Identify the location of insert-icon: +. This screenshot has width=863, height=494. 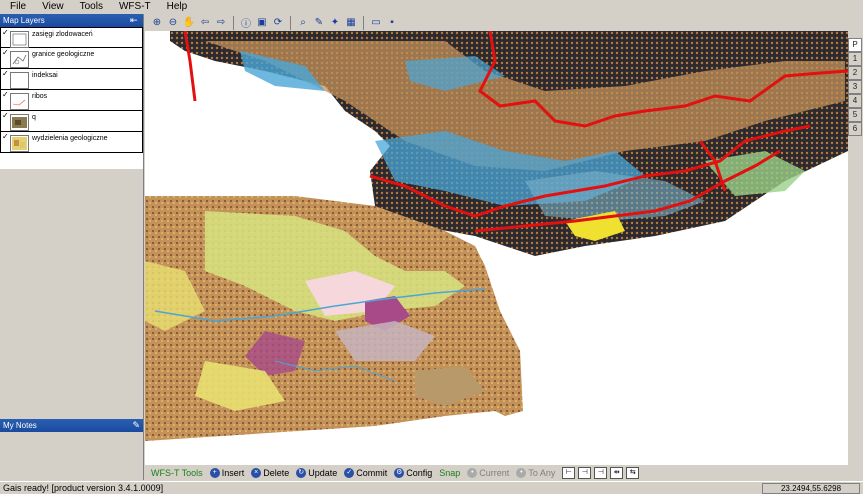
(214, 473).